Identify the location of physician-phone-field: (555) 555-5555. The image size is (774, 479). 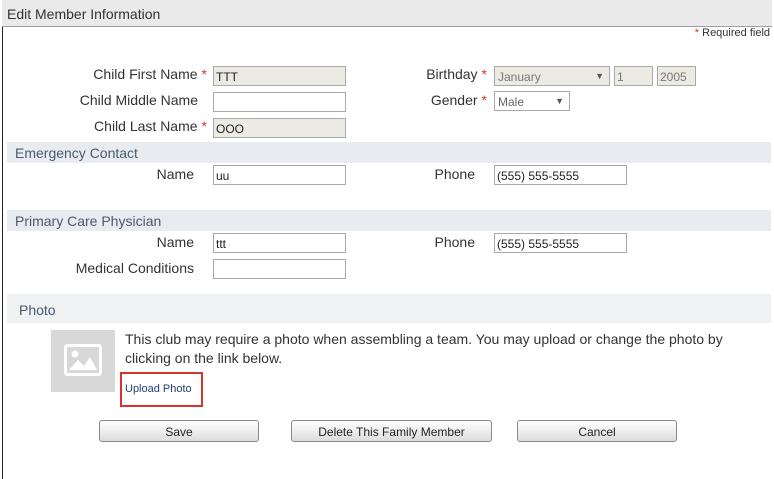
(560, 243).